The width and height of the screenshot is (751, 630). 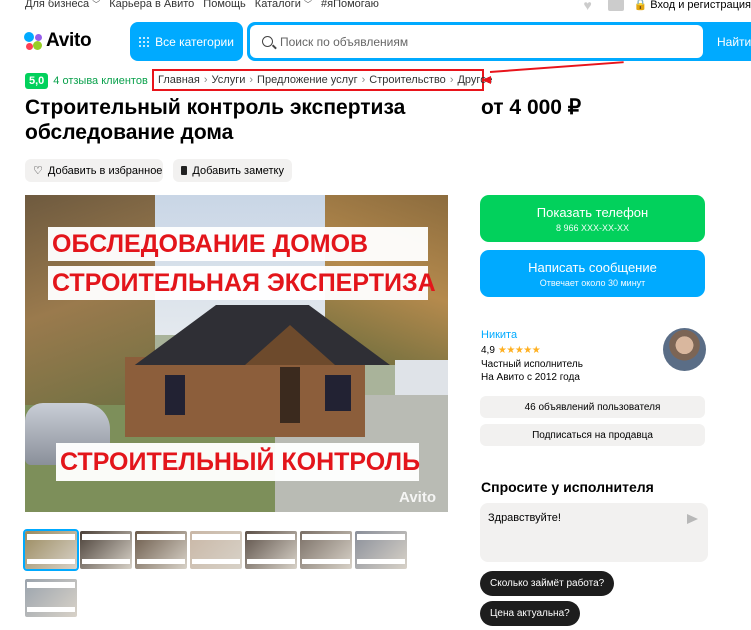 What do you see at coordinates (692, 519) in the screenshot?
I see `send-icon` at bounding box center [692, 519].